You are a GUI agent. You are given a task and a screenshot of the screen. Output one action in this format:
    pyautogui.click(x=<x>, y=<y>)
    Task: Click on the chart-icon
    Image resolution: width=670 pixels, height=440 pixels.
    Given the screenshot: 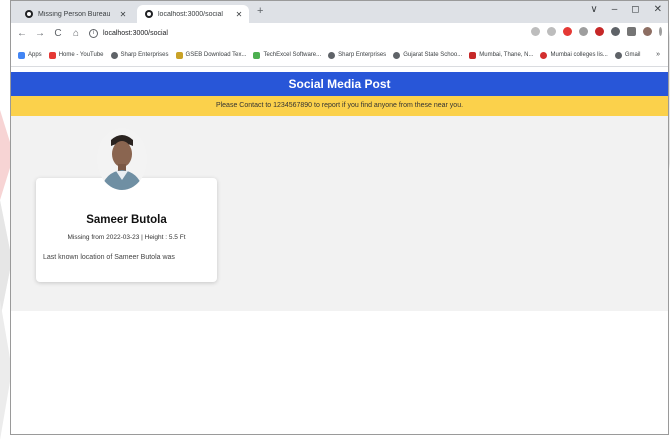 What is the action you would take?
    pyautogui.click(x=257, y=55)
    